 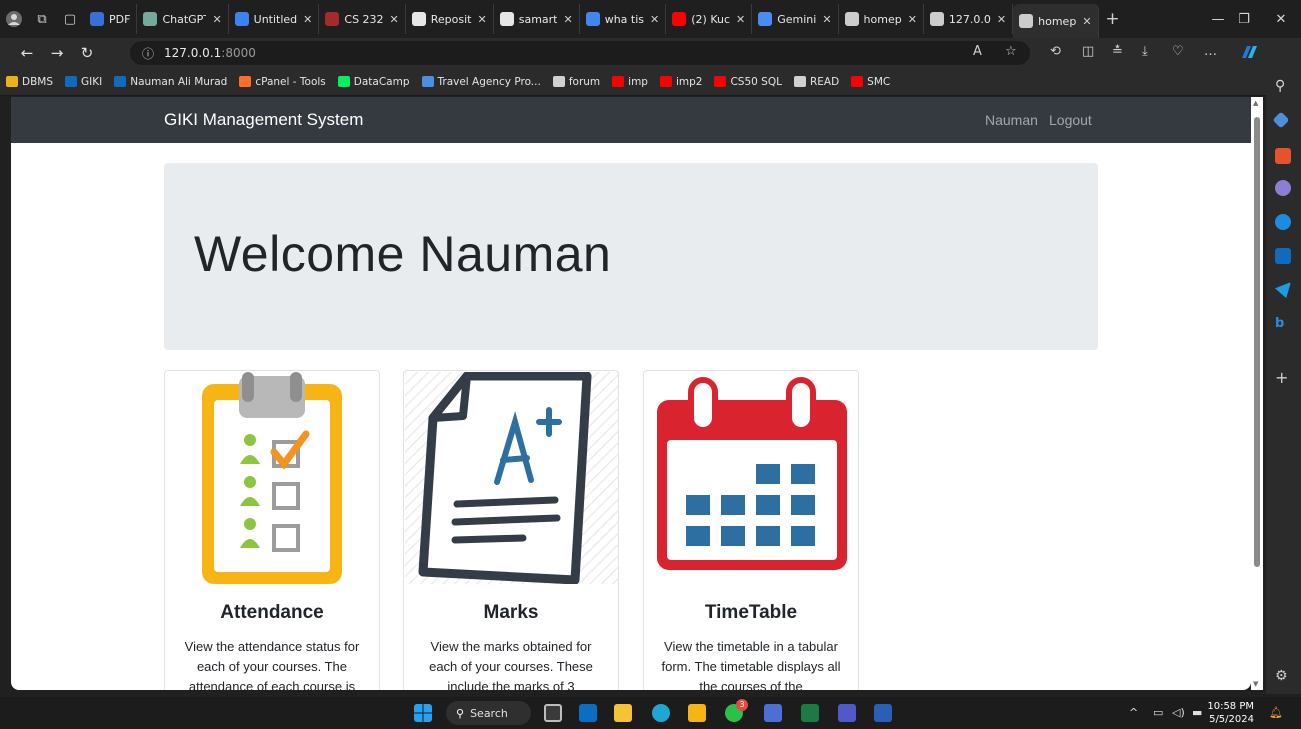 What do you see at coordinates (1178, 51) in the screenshot?
I see `browser-essentials-icon: ♡` at bounding box center [1178, 51].